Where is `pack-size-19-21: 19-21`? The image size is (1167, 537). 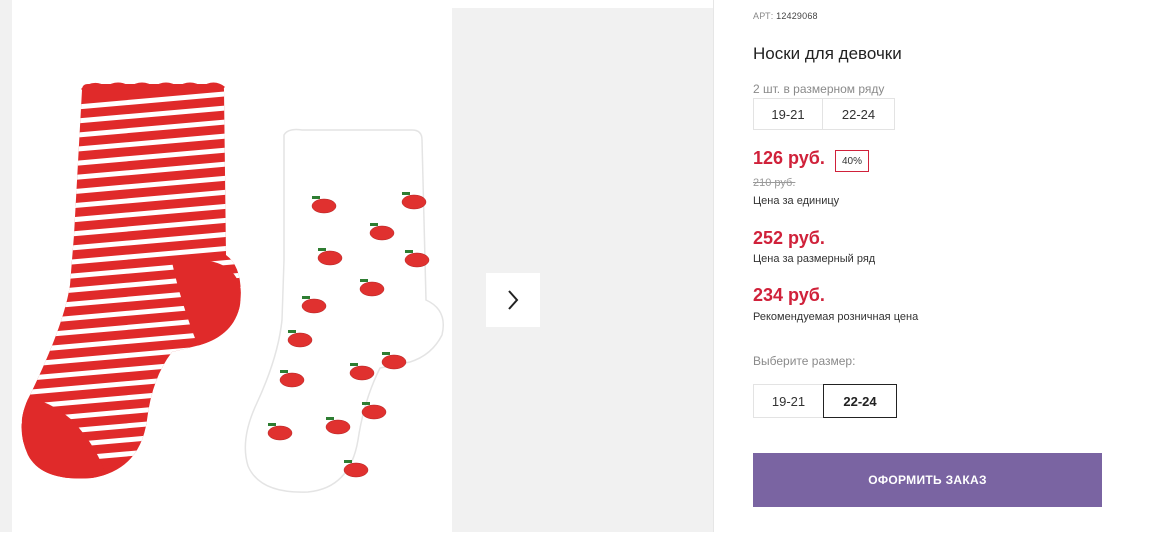
pack-size-19-21: 19-21 is located at coordinates (788, 114).